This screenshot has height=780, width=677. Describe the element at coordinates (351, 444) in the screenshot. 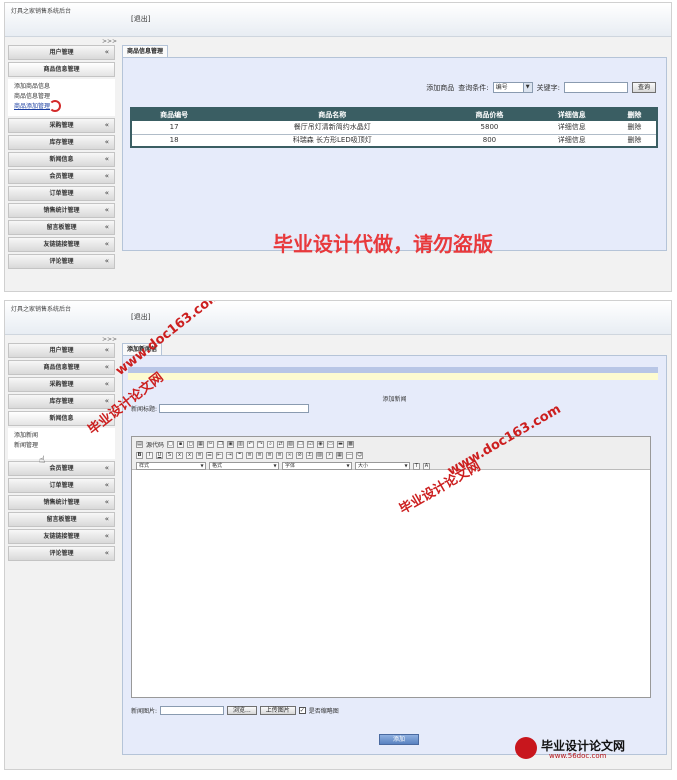

I see `image-button-icon: ▩` at that location.